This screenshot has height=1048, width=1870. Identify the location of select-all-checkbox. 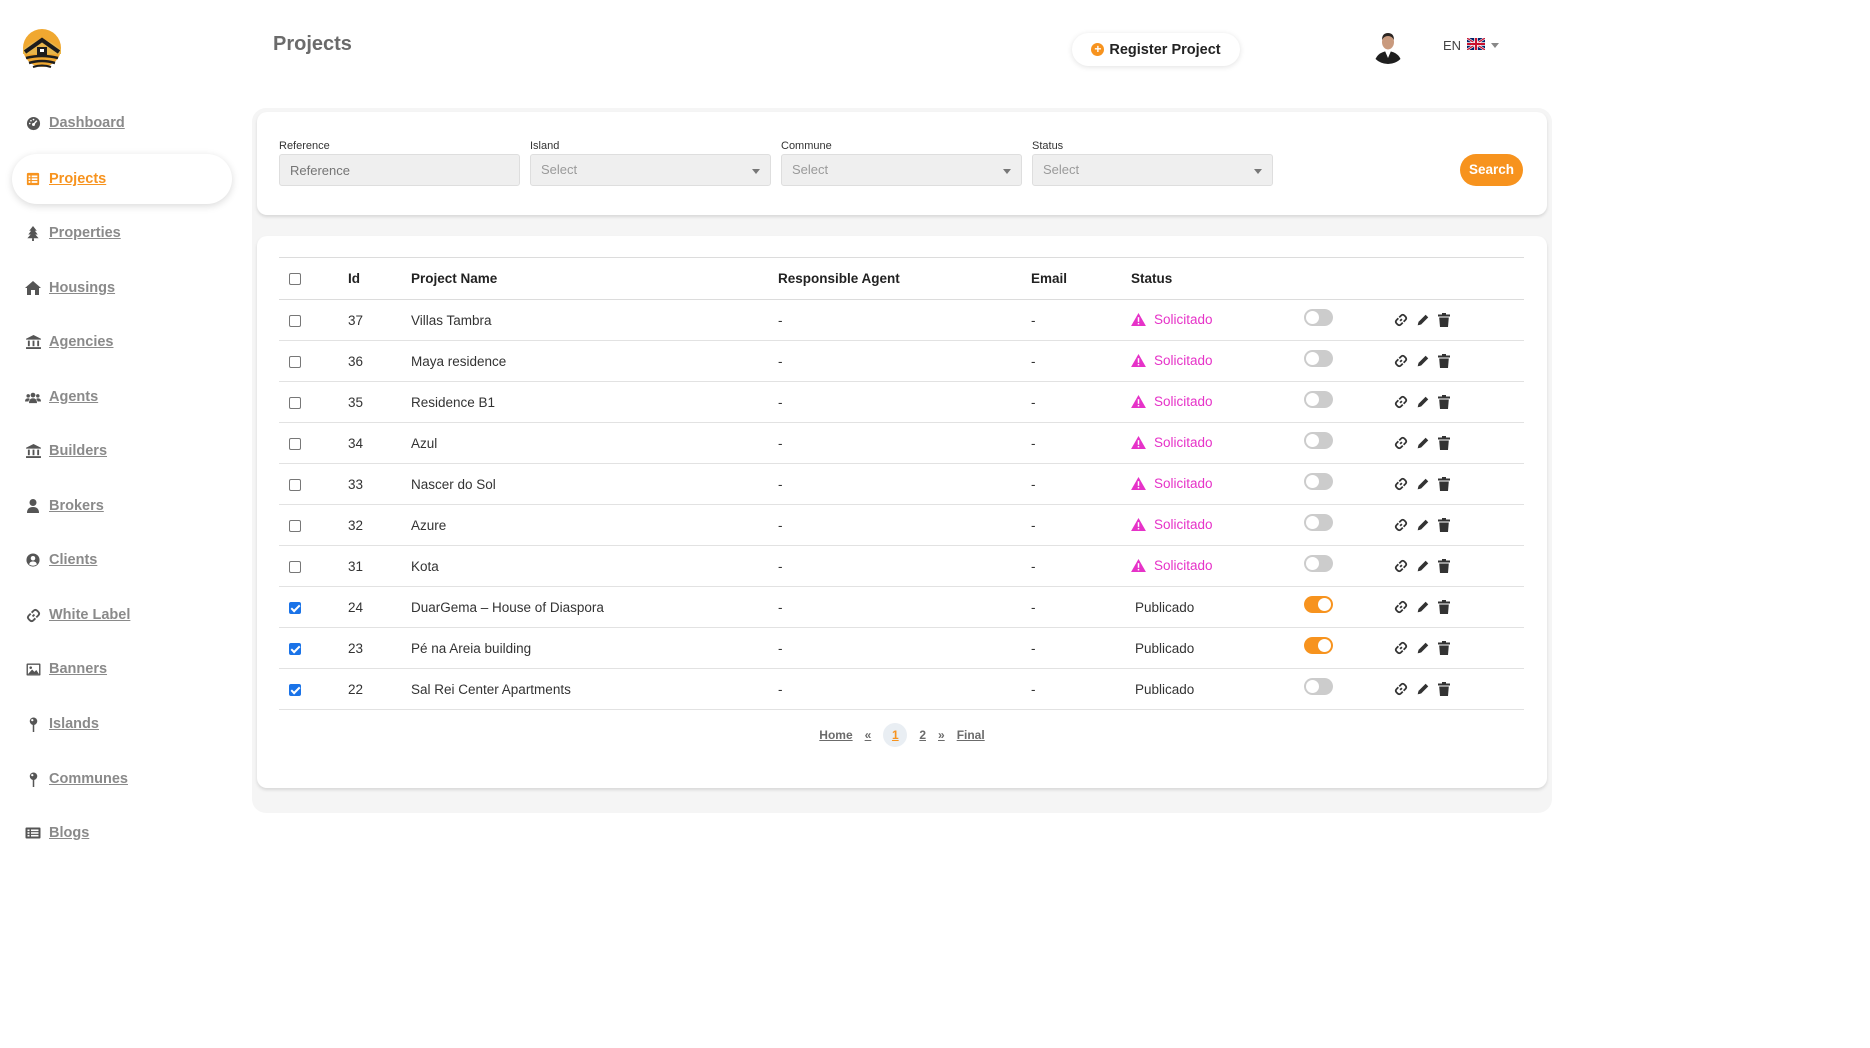
(295, 279).